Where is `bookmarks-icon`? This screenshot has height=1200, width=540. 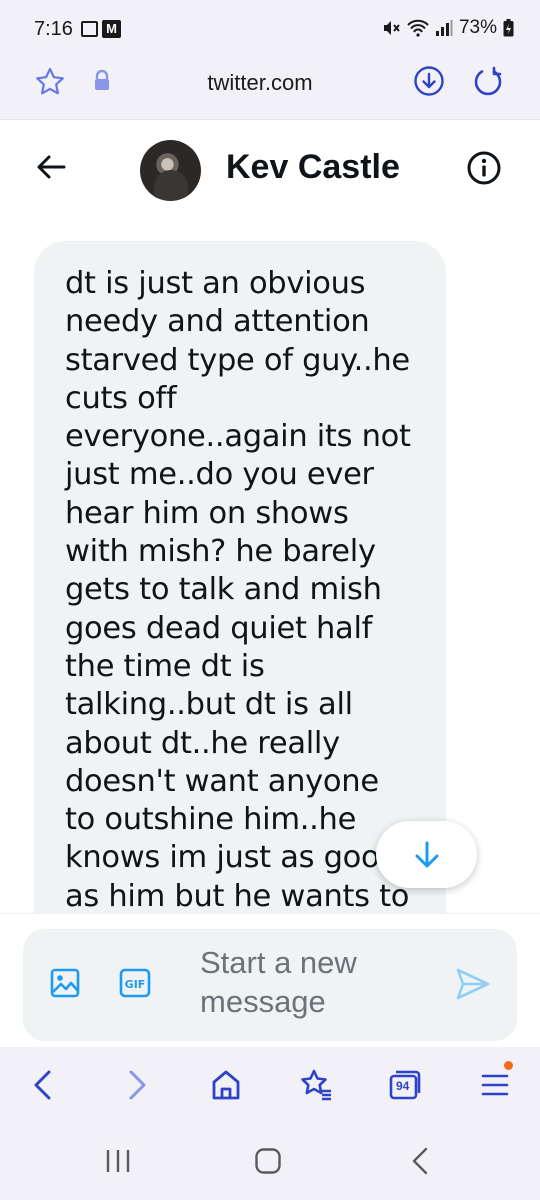 bookmarks-icon is located at coordinates (316, 1087).